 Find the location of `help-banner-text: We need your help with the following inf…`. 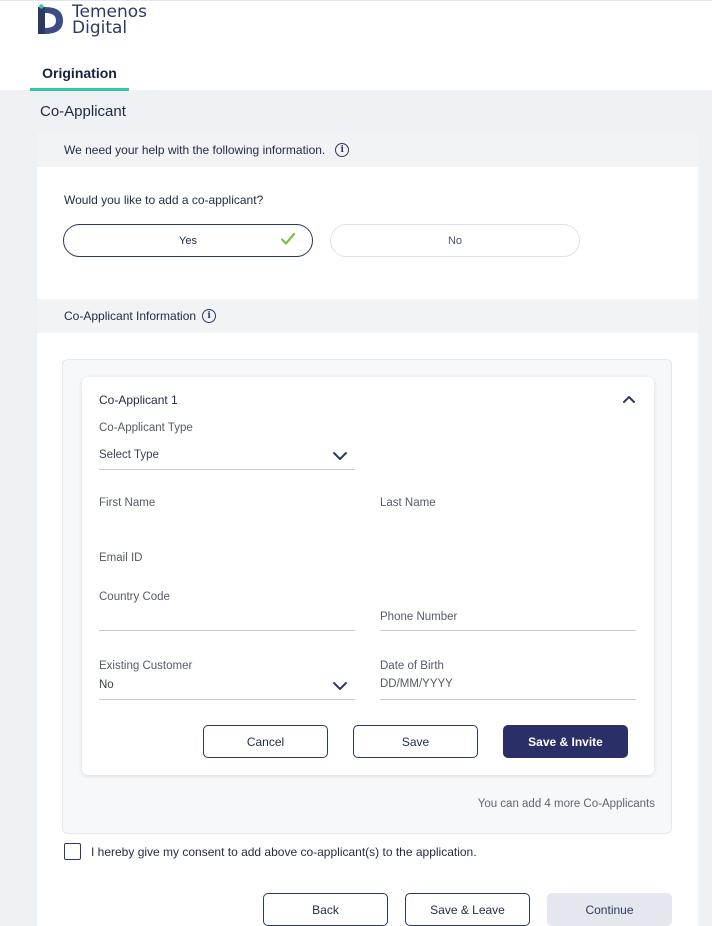

help-banner-text: We need your help with the following inf… is located at coordinates (195, 149).